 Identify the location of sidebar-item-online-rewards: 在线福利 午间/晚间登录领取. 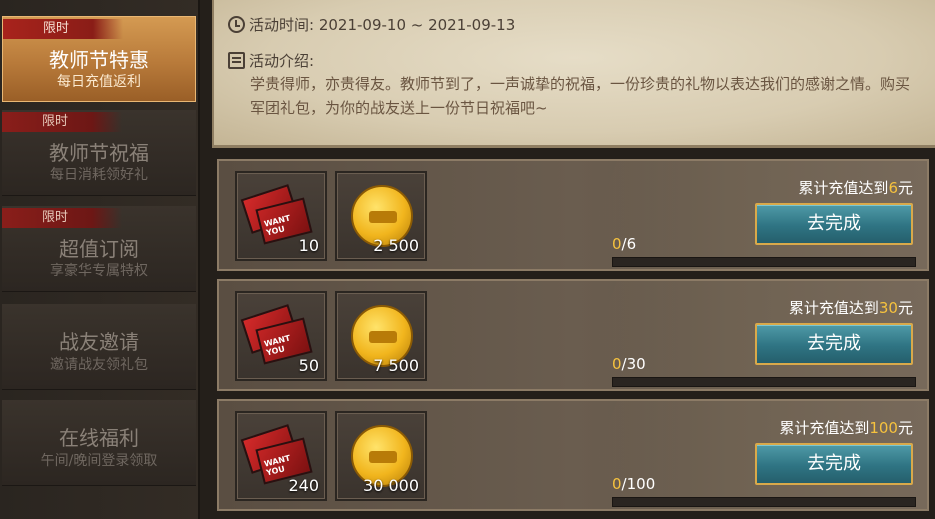
(99, 443).